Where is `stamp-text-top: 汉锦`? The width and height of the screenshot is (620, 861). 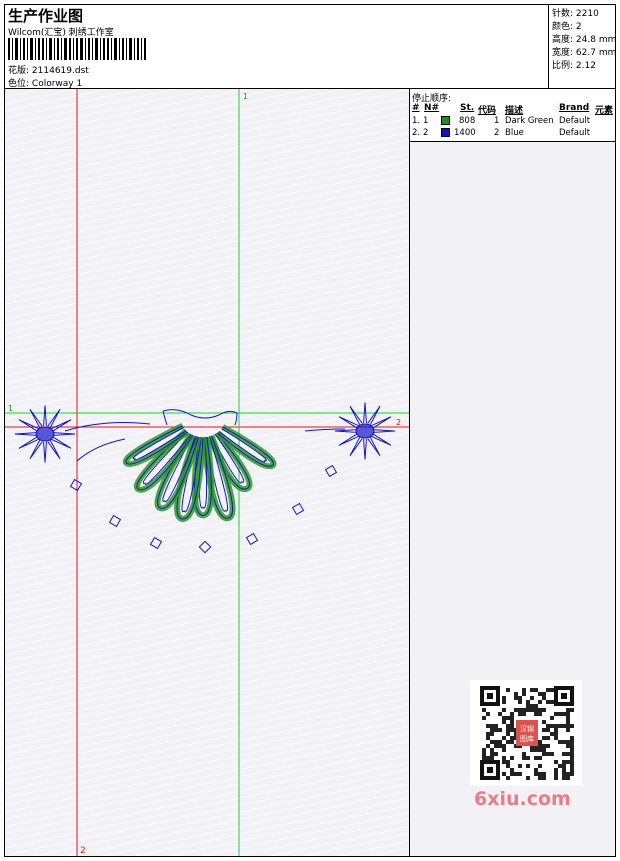
stamp-text-top: 汉锦 is located at coordinates (527, 728).